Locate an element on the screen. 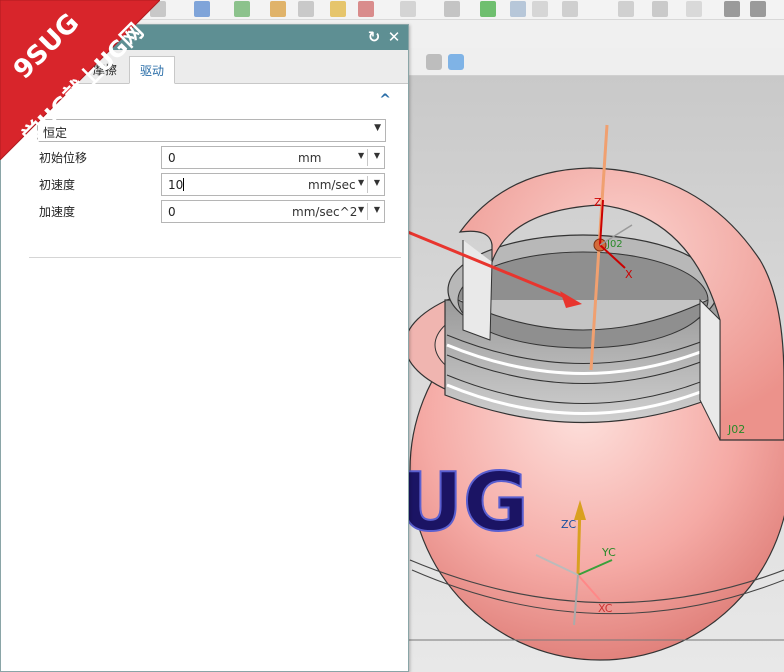  model-text: UG is located at coordinates (463, 502).